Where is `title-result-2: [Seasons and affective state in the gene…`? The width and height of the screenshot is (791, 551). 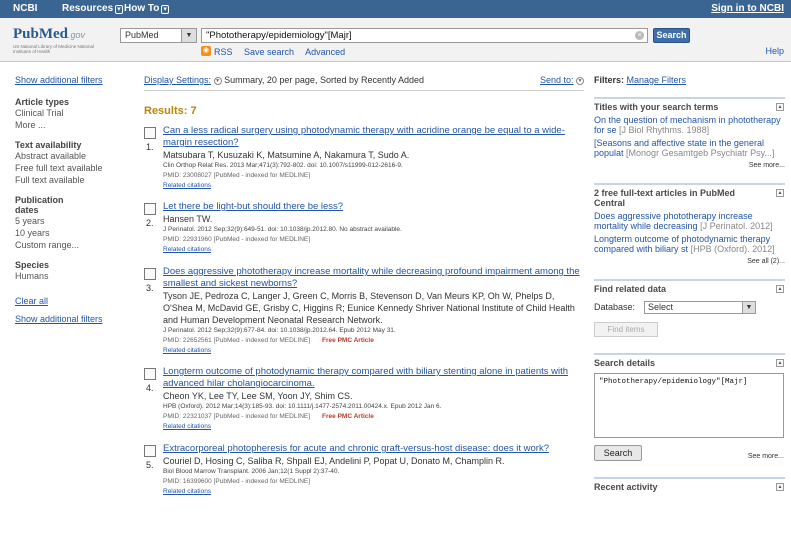
title-result-2: [Seasons and affective state in the gene… is located at coordinates (689, 148).